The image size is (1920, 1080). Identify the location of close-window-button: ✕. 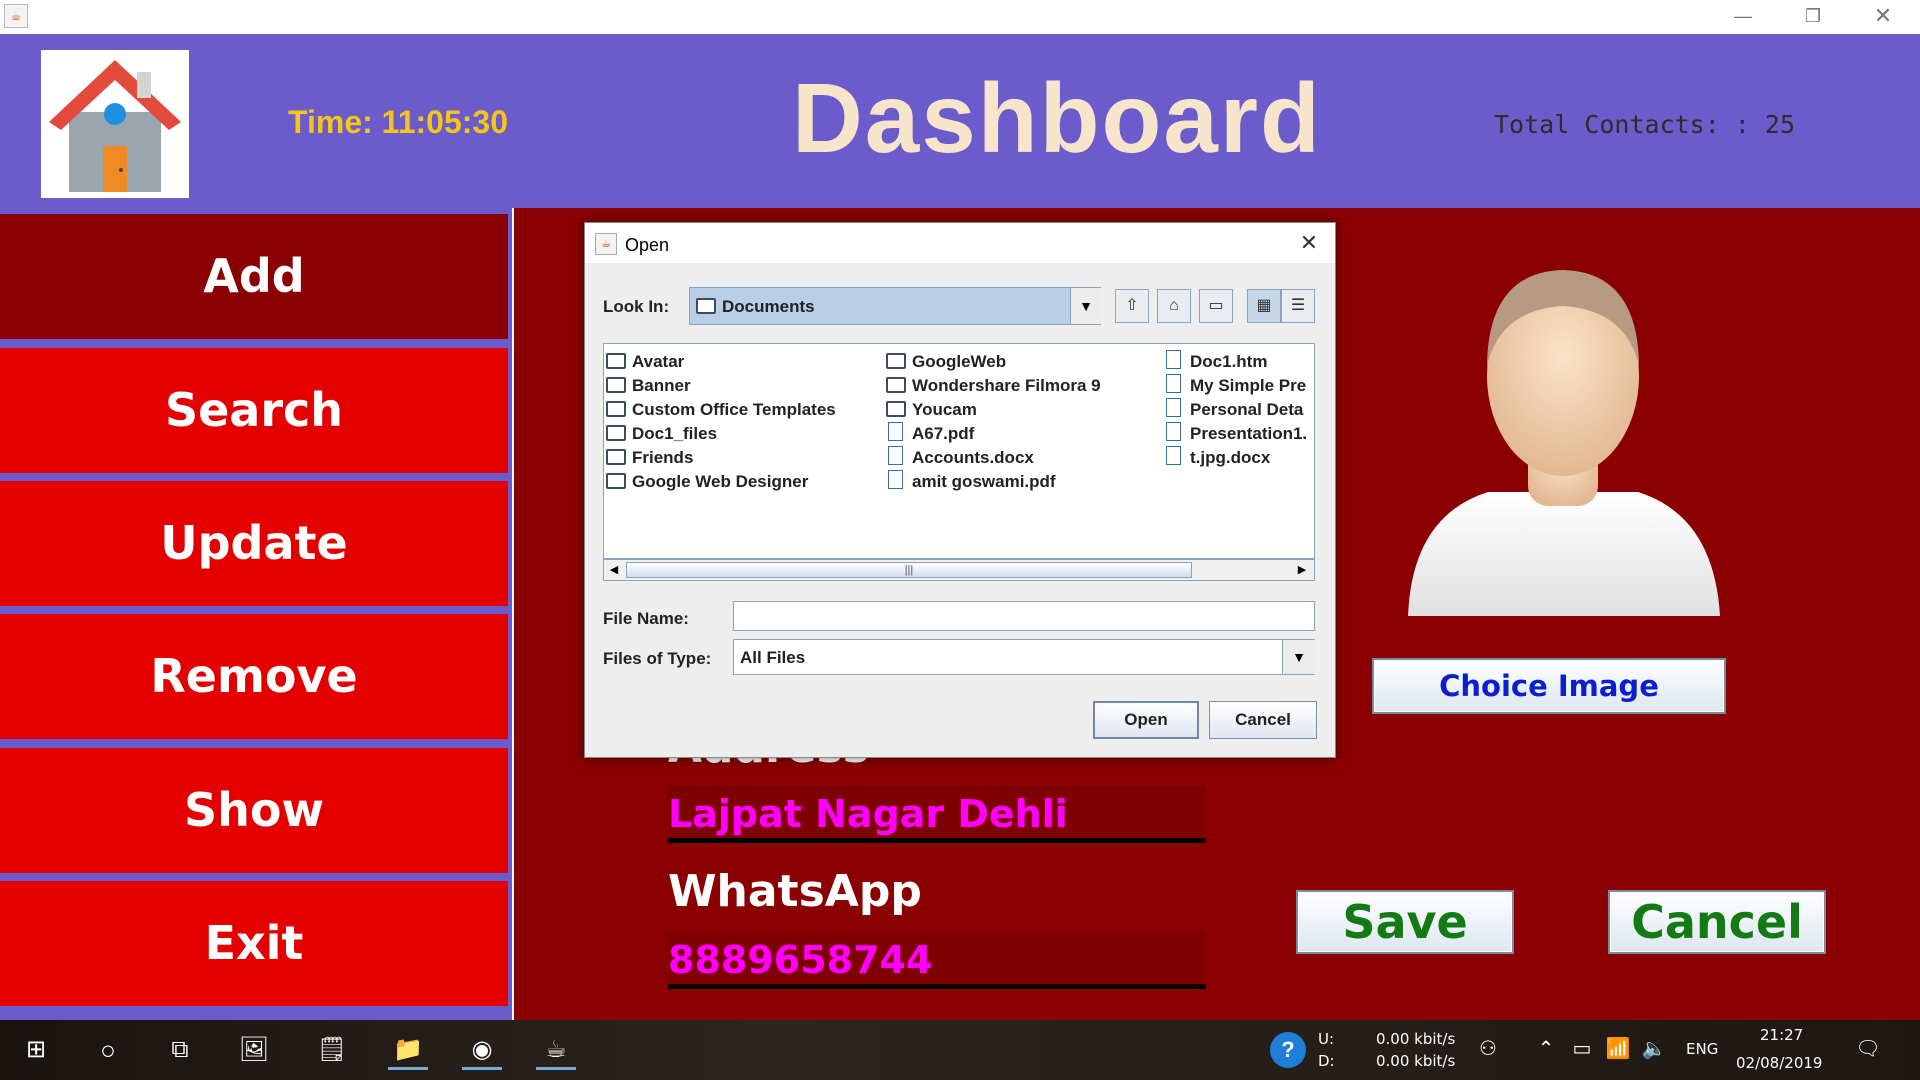
(1883, 17).